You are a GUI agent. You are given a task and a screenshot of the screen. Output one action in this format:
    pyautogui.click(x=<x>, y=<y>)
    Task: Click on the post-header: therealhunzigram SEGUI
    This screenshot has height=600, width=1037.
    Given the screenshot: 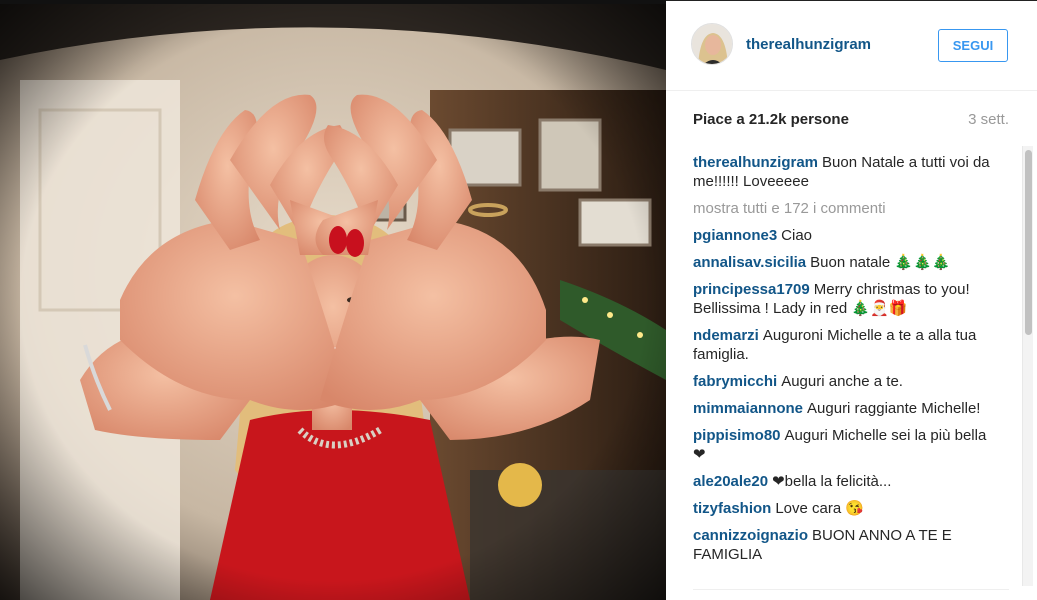 What is the action you would take?
    pyautogui.click(x=851, y=46)
    